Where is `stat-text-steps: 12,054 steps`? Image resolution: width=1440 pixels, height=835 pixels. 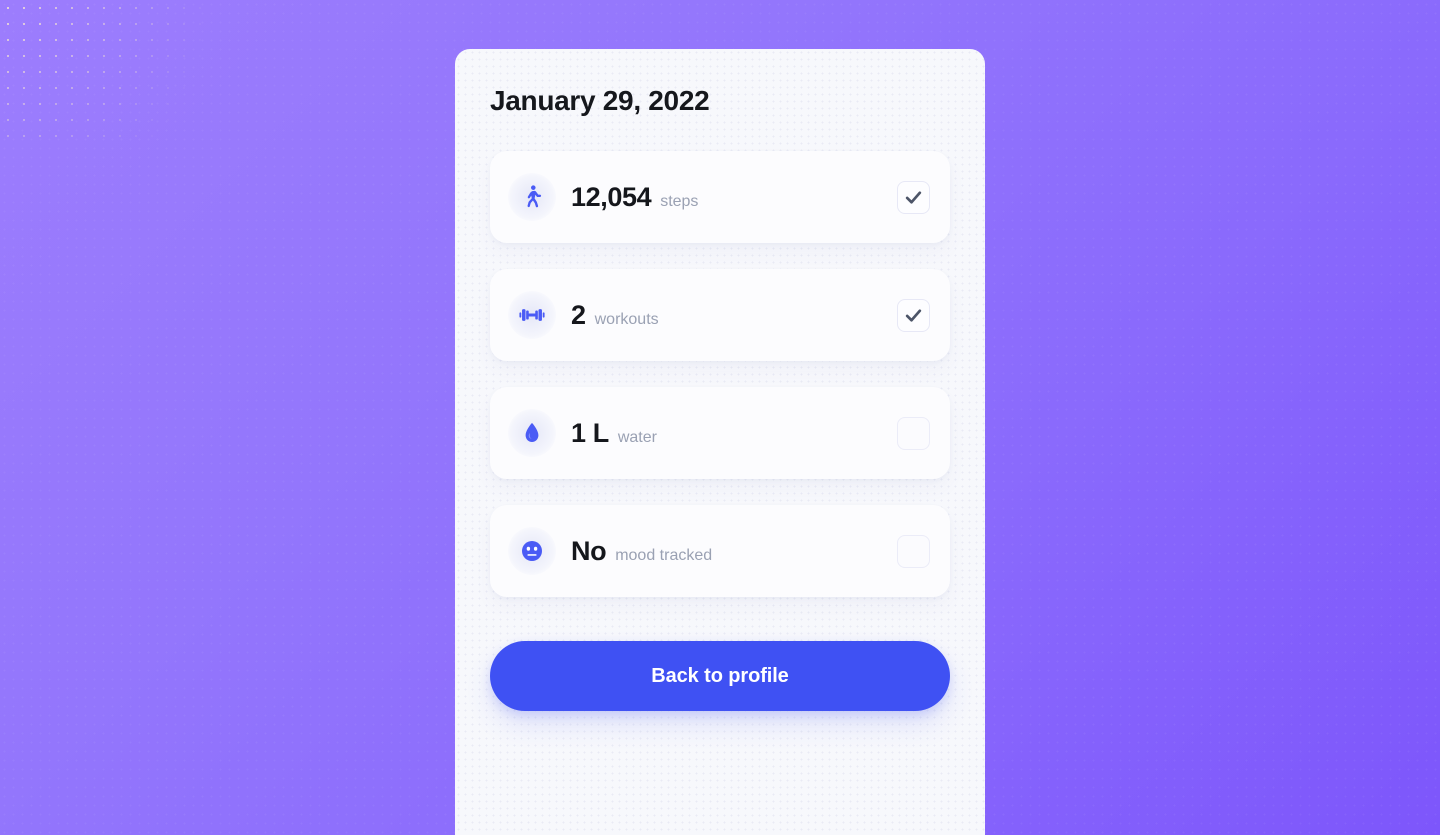
stat-text-steps: 12,054 steps is located at coordinates (734, 197).